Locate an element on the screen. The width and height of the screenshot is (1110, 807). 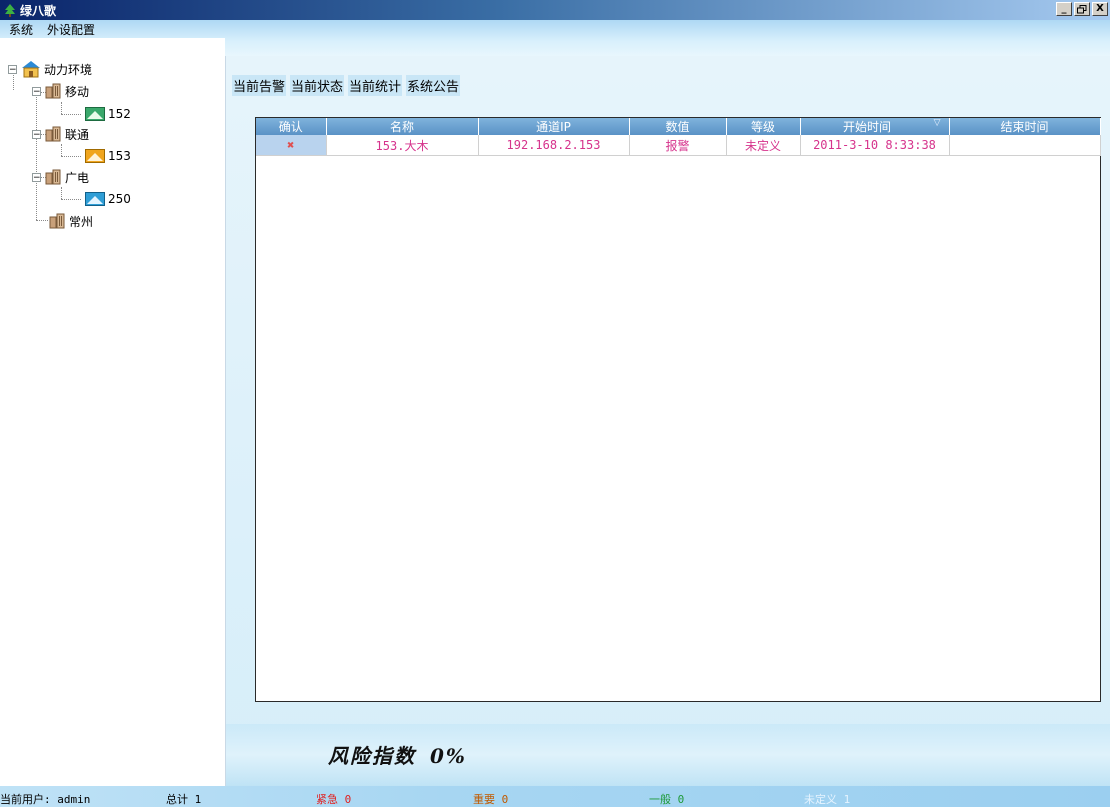
house-icon is located at coordinates (31, 69).